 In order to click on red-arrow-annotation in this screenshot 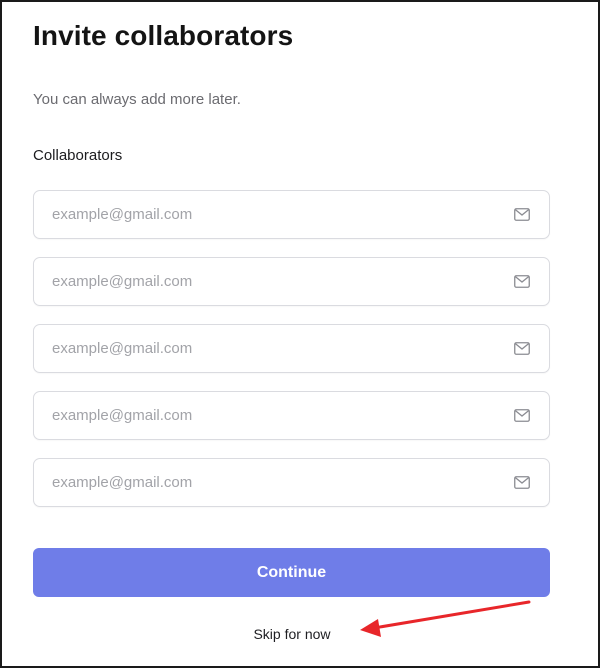, I will do `click(445, 618)`.